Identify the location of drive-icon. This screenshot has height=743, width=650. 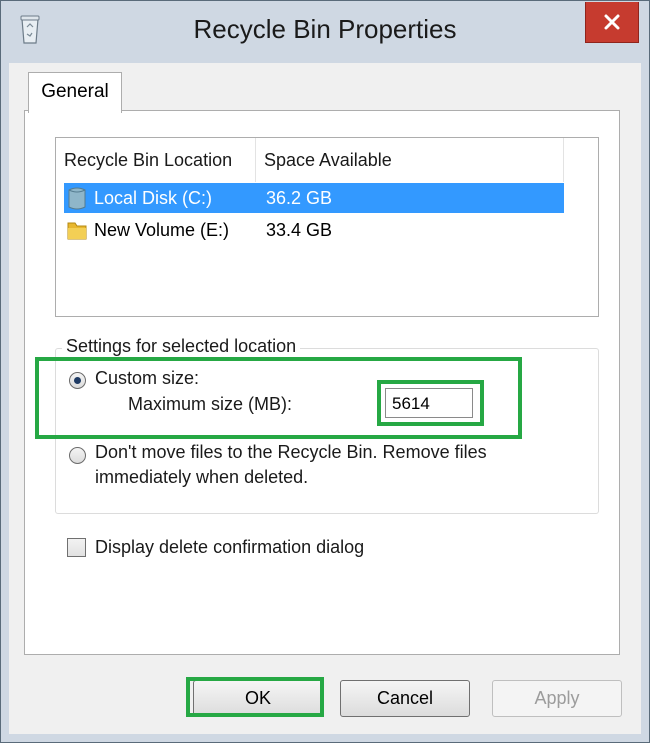
(77, 198).